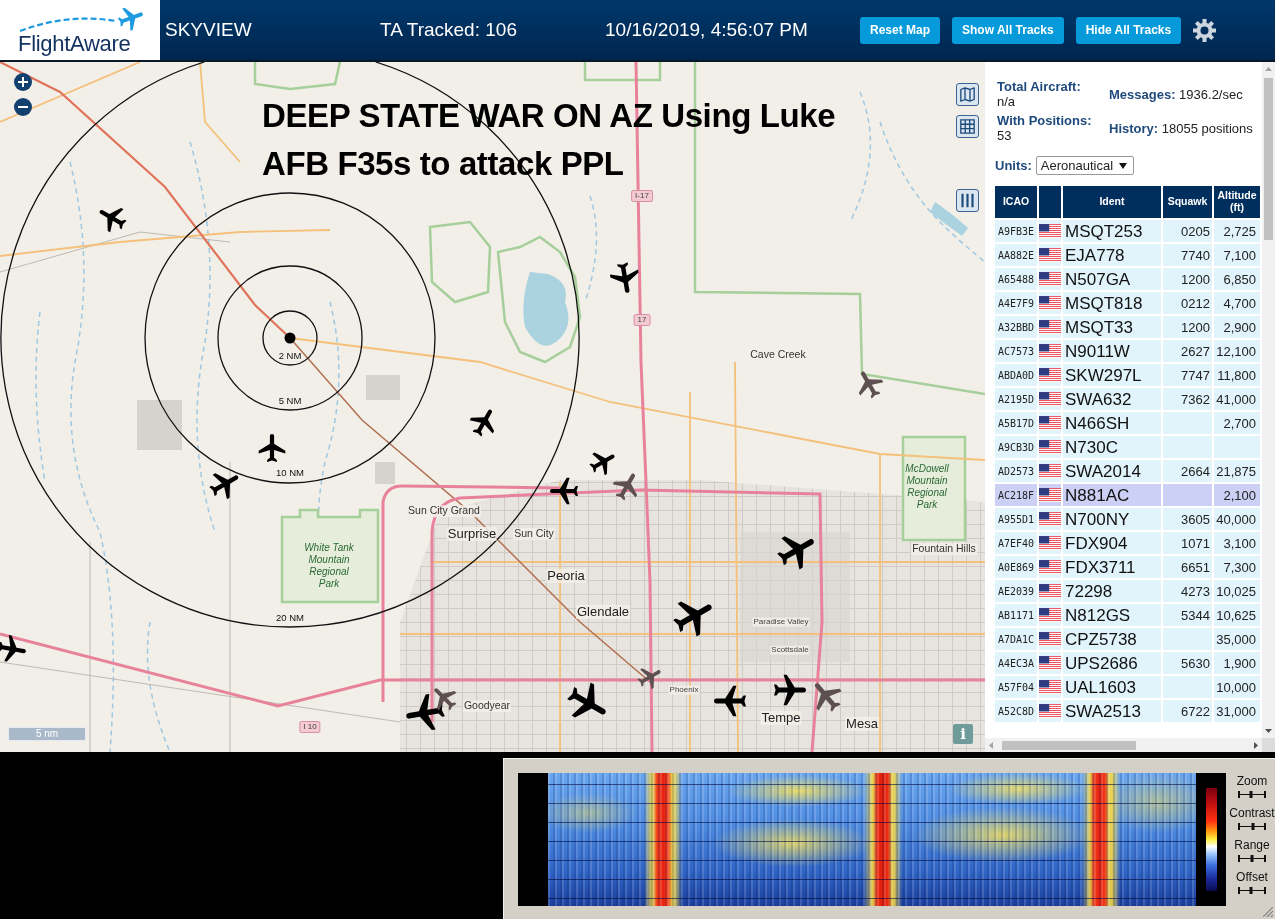  I want to click on range-ring-label: 10 NM, so click(290, 473).